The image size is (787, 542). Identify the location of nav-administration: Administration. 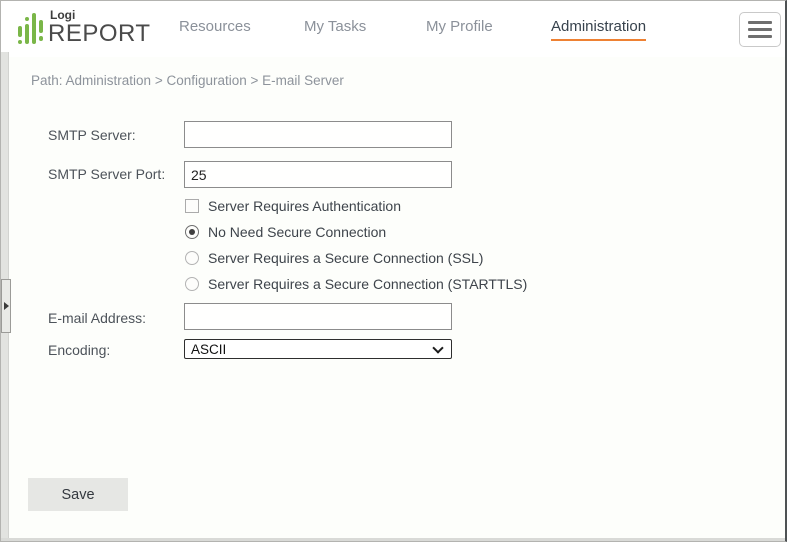
(599, 29).